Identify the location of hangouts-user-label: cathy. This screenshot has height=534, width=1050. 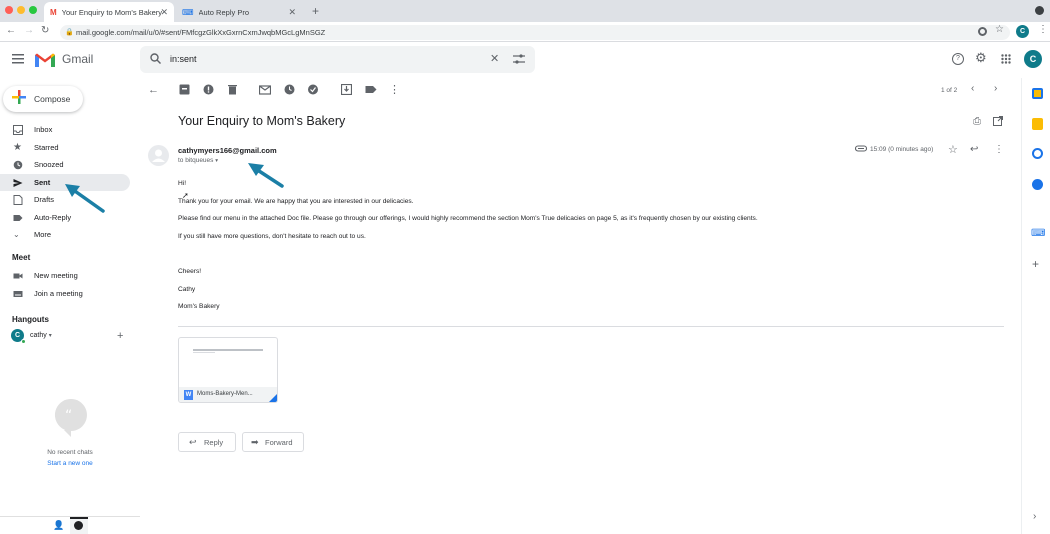
(38, 335).